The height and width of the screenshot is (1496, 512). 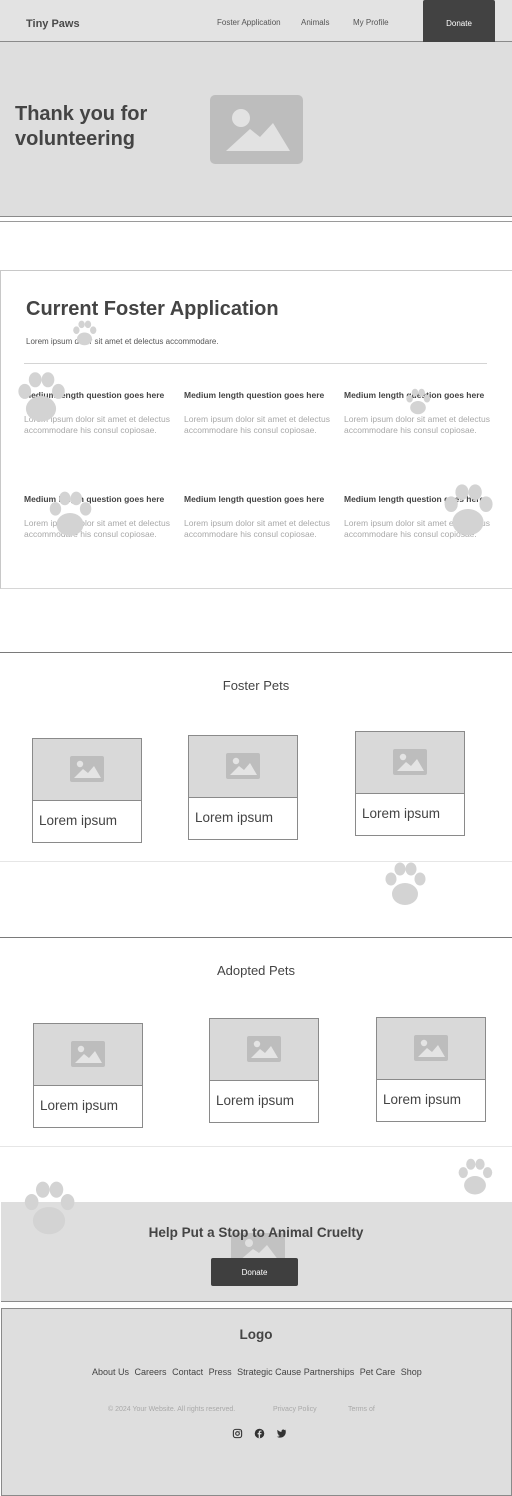 I want to click on hero-image-placeholder-icon, so click(x=256, y=129).